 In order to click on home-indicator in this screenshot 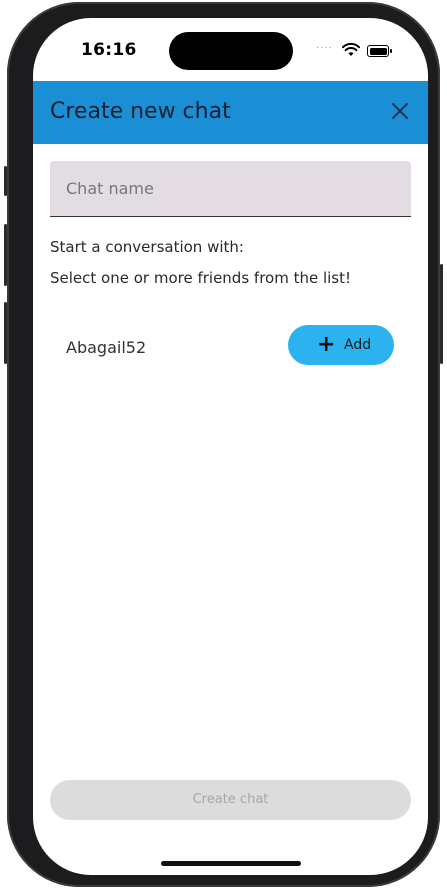, I will do `click(231, 863)`.